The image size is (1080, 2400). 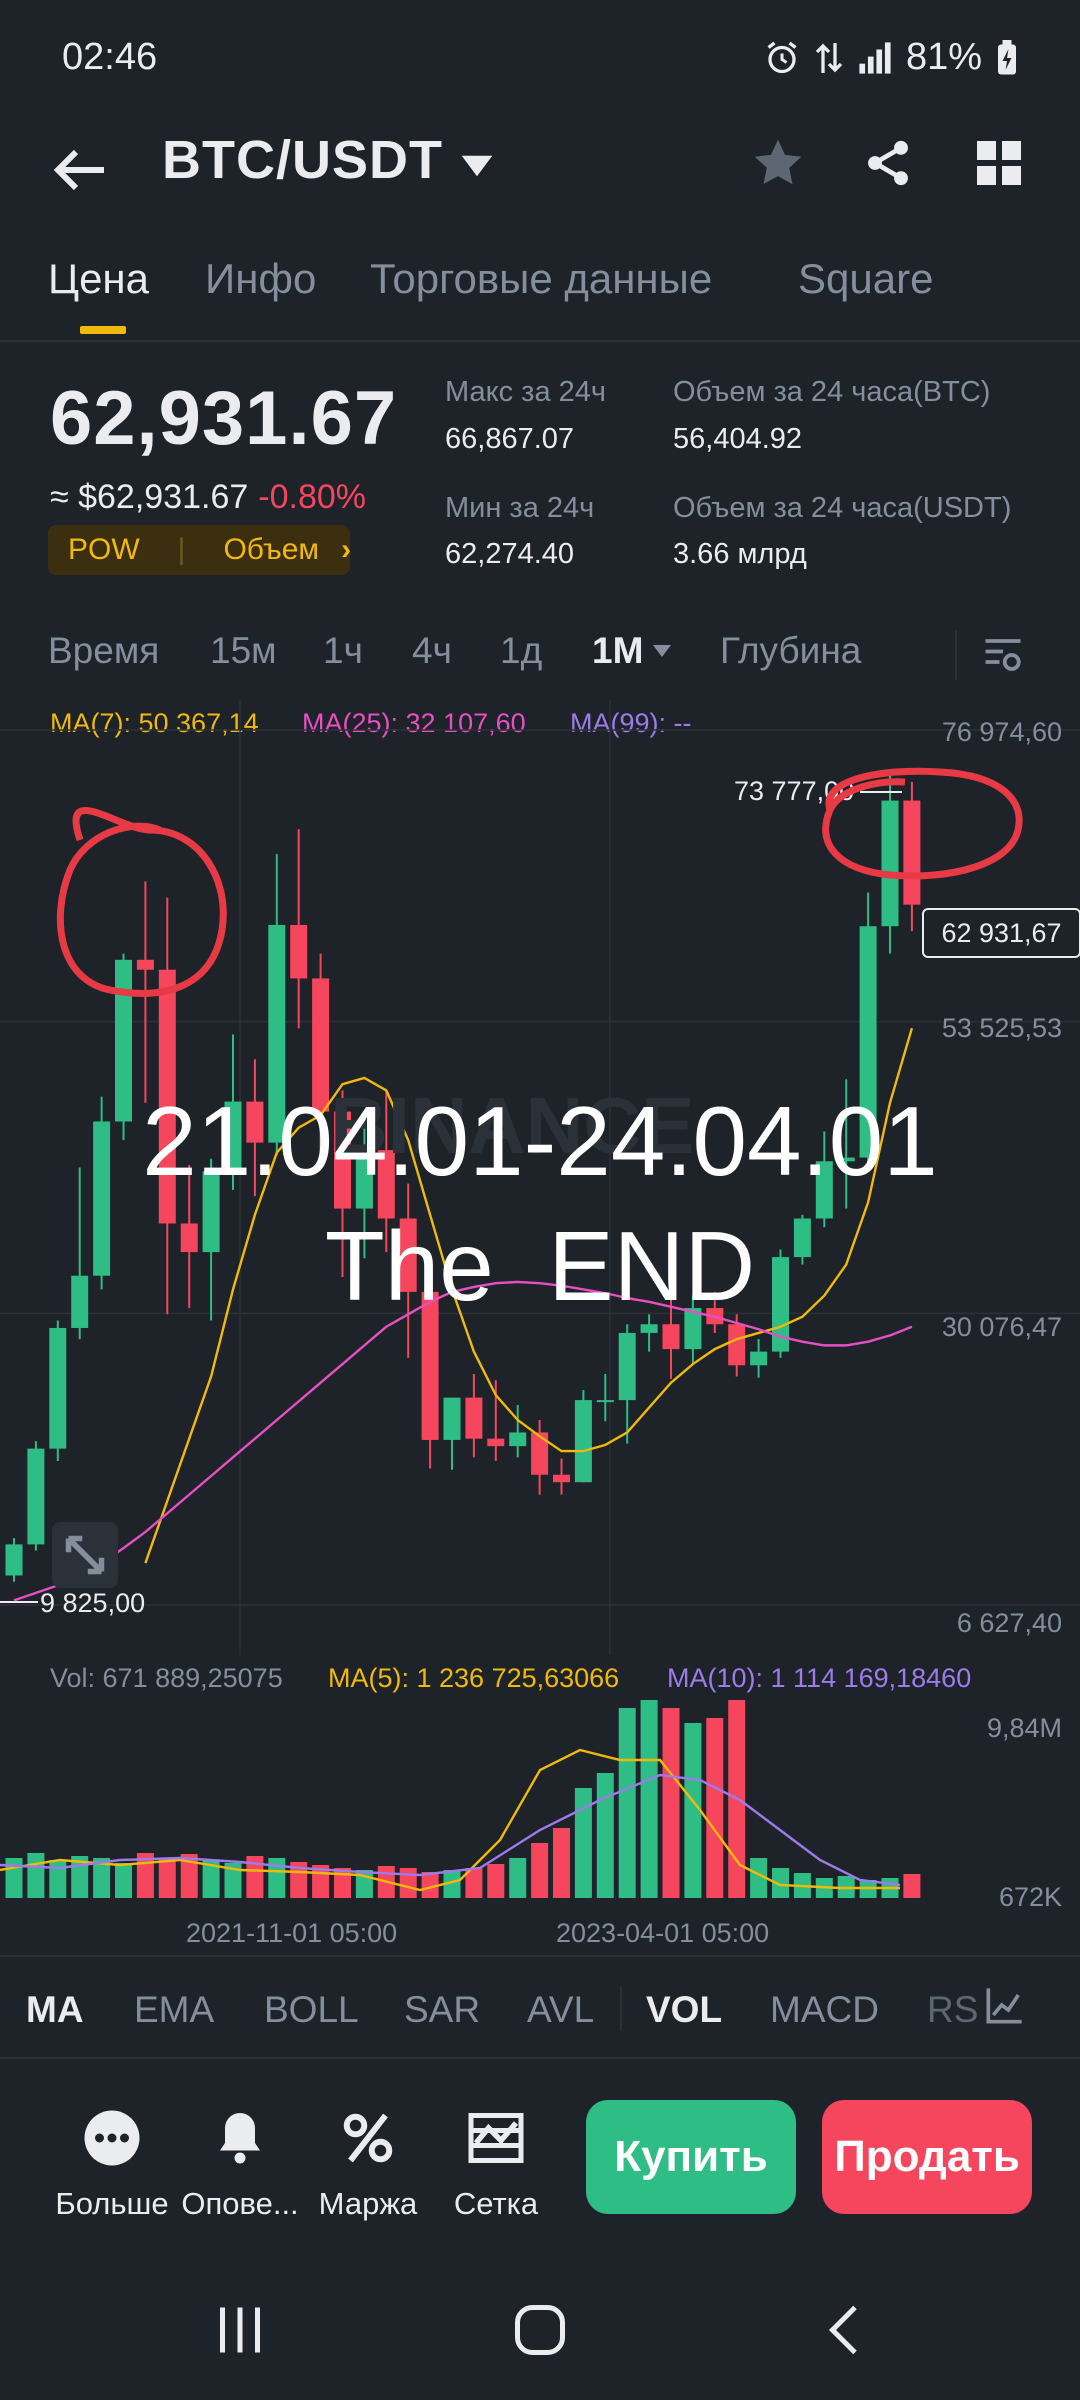 What do you see at coordinates (1024, 1728) in the screenshot?
I see `vol-axis-top: 9,84M` at bounding box center [1024, 1728].